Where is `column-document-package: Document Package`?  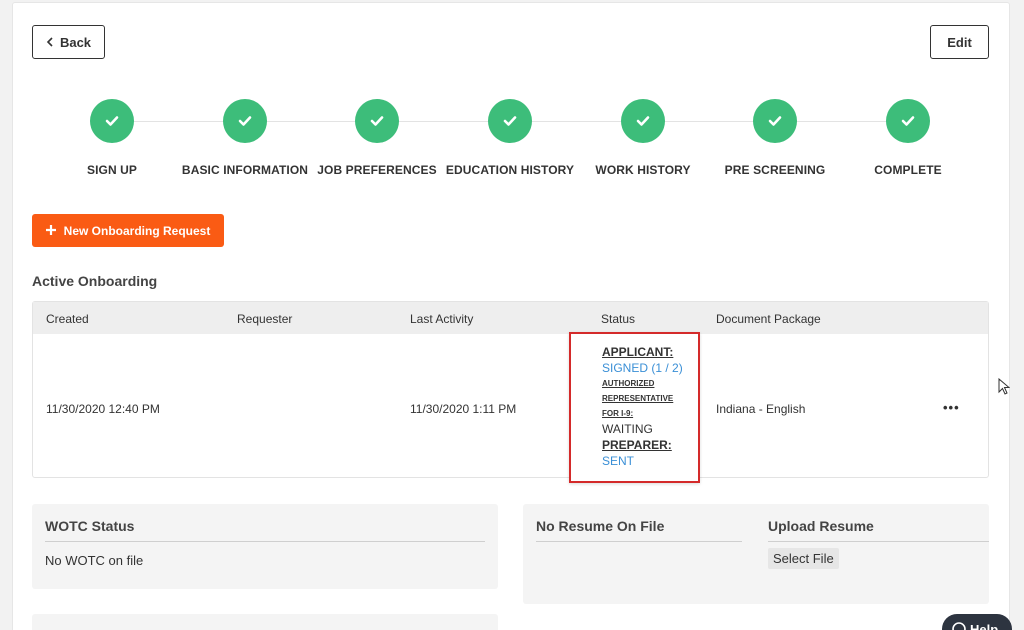 column-document-package: Document Package is located at coordinates (768, 319).